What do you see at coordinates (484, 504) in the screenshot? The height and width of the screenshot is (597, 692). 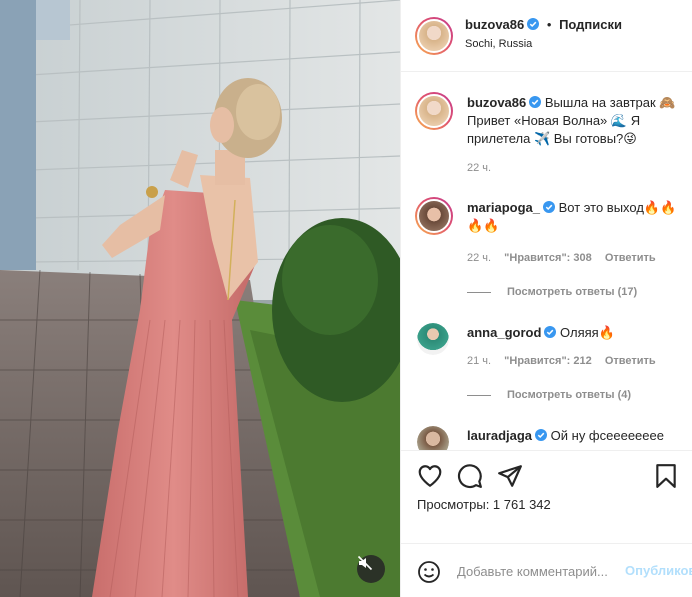 I see `views-count: Просмотры: 1 761 342` at bounding box center [484, 504].